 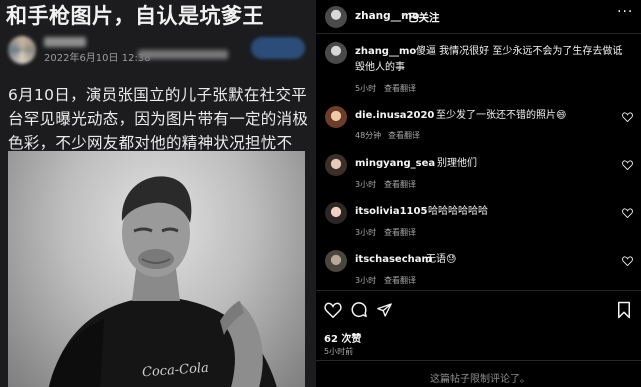 I want to click on comment-text: 哈哈哈哈哈哈, so click(x=458, y=211).